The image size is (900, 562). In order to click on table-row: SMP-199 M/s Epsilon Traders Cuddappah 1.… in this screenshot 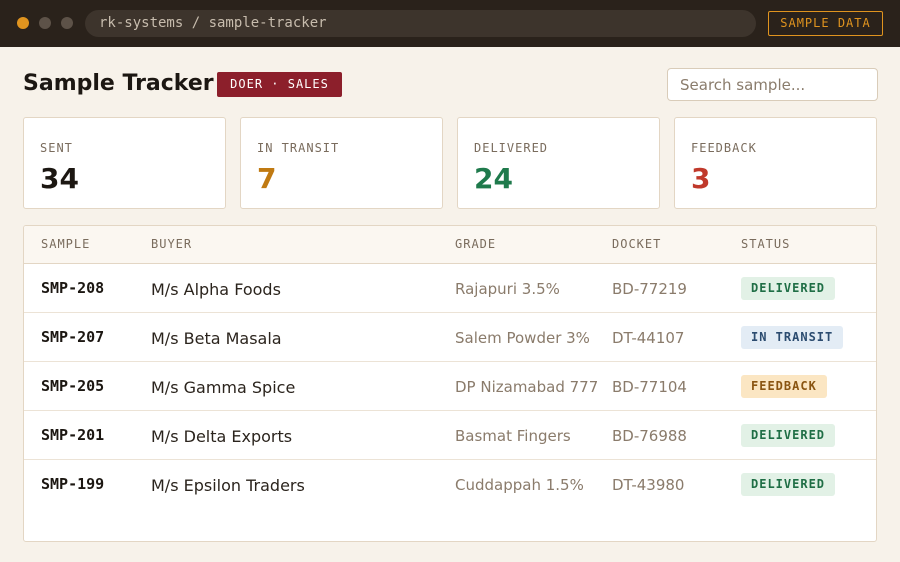, I will do `click(450, 484)`.